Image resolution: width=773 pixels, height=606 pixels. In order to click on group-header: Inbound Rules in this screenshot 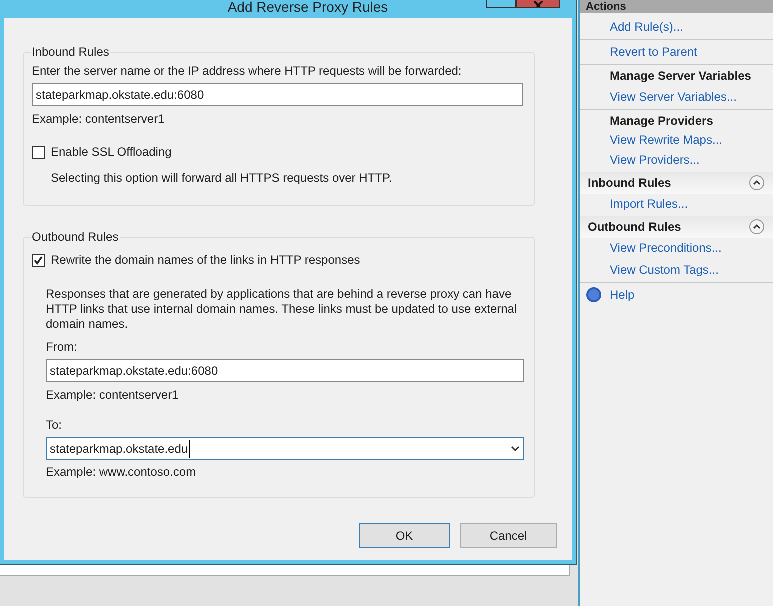, I will do `click(676, 183)`.